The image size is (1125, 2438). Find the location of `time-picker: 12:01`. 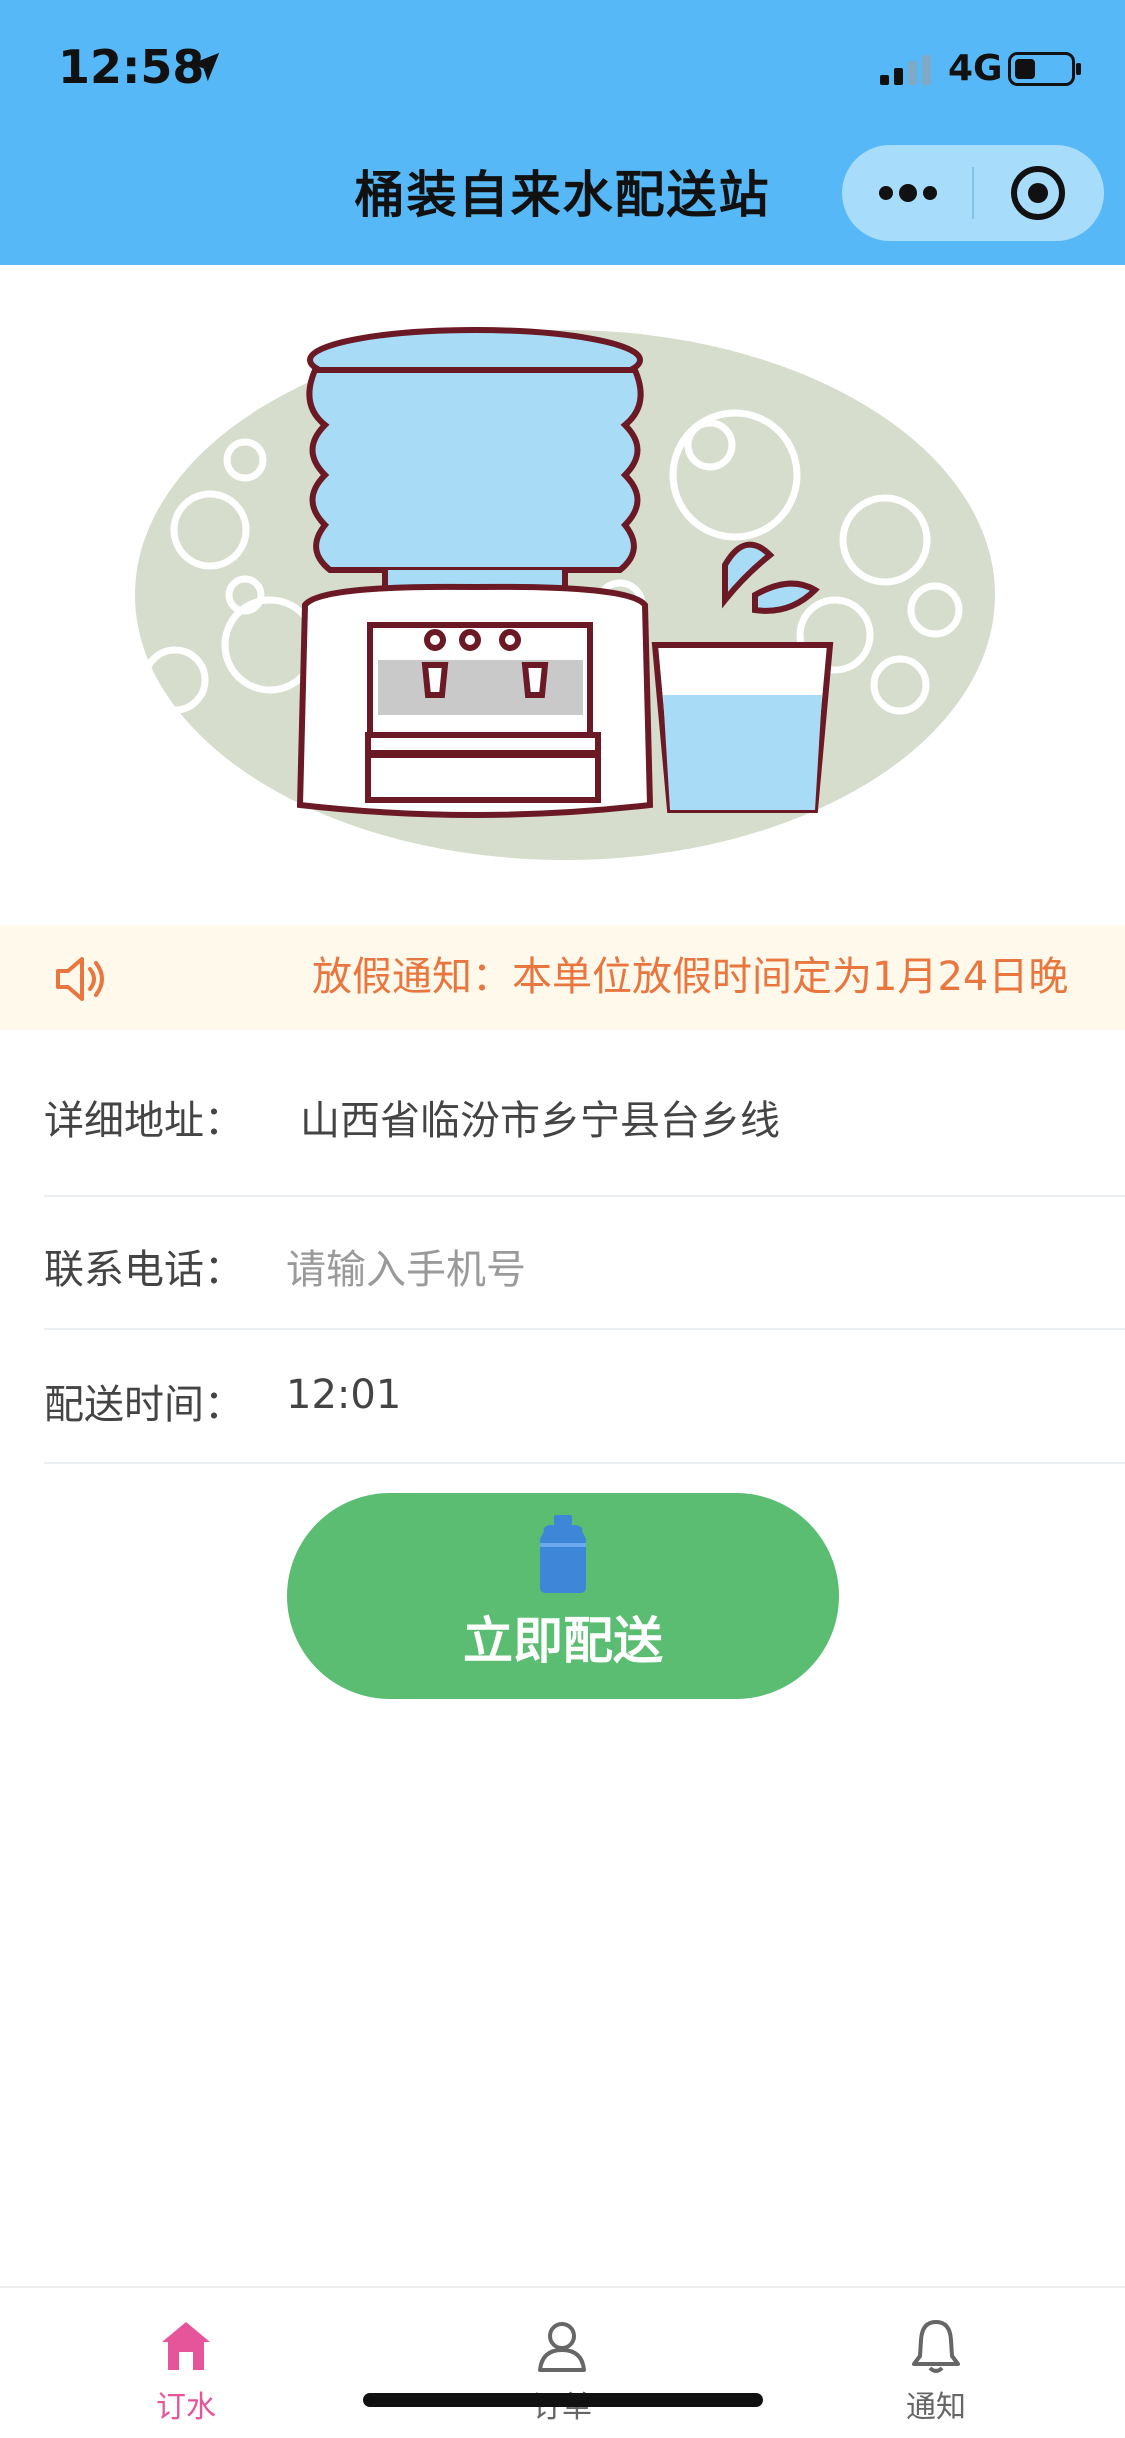

time-picker: 12:01 is located at coordinates (343, 1395).